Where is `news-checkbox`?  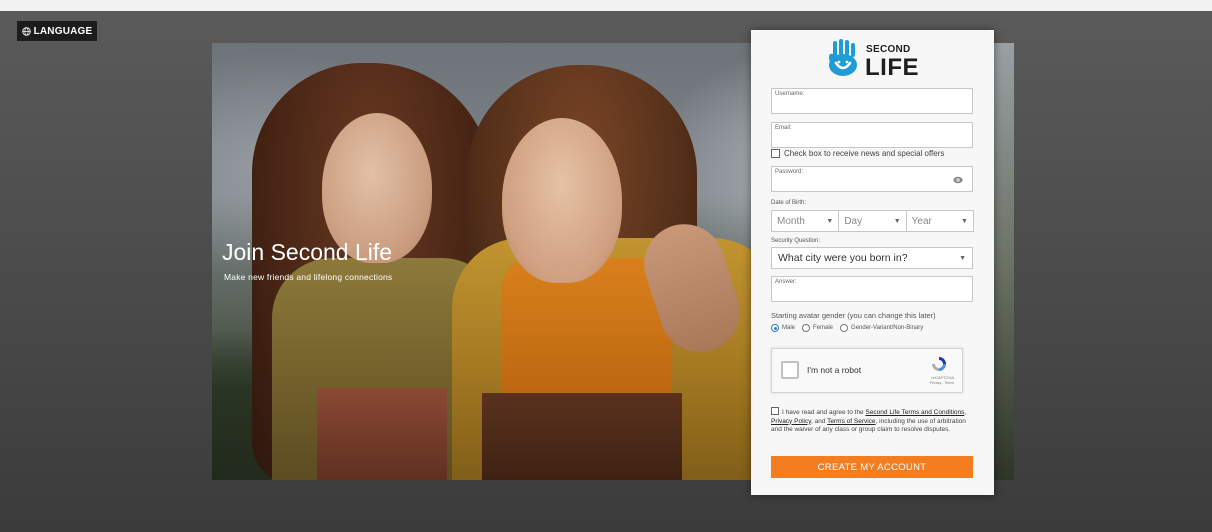 news-checkbox is located at coordinates (775, 153).